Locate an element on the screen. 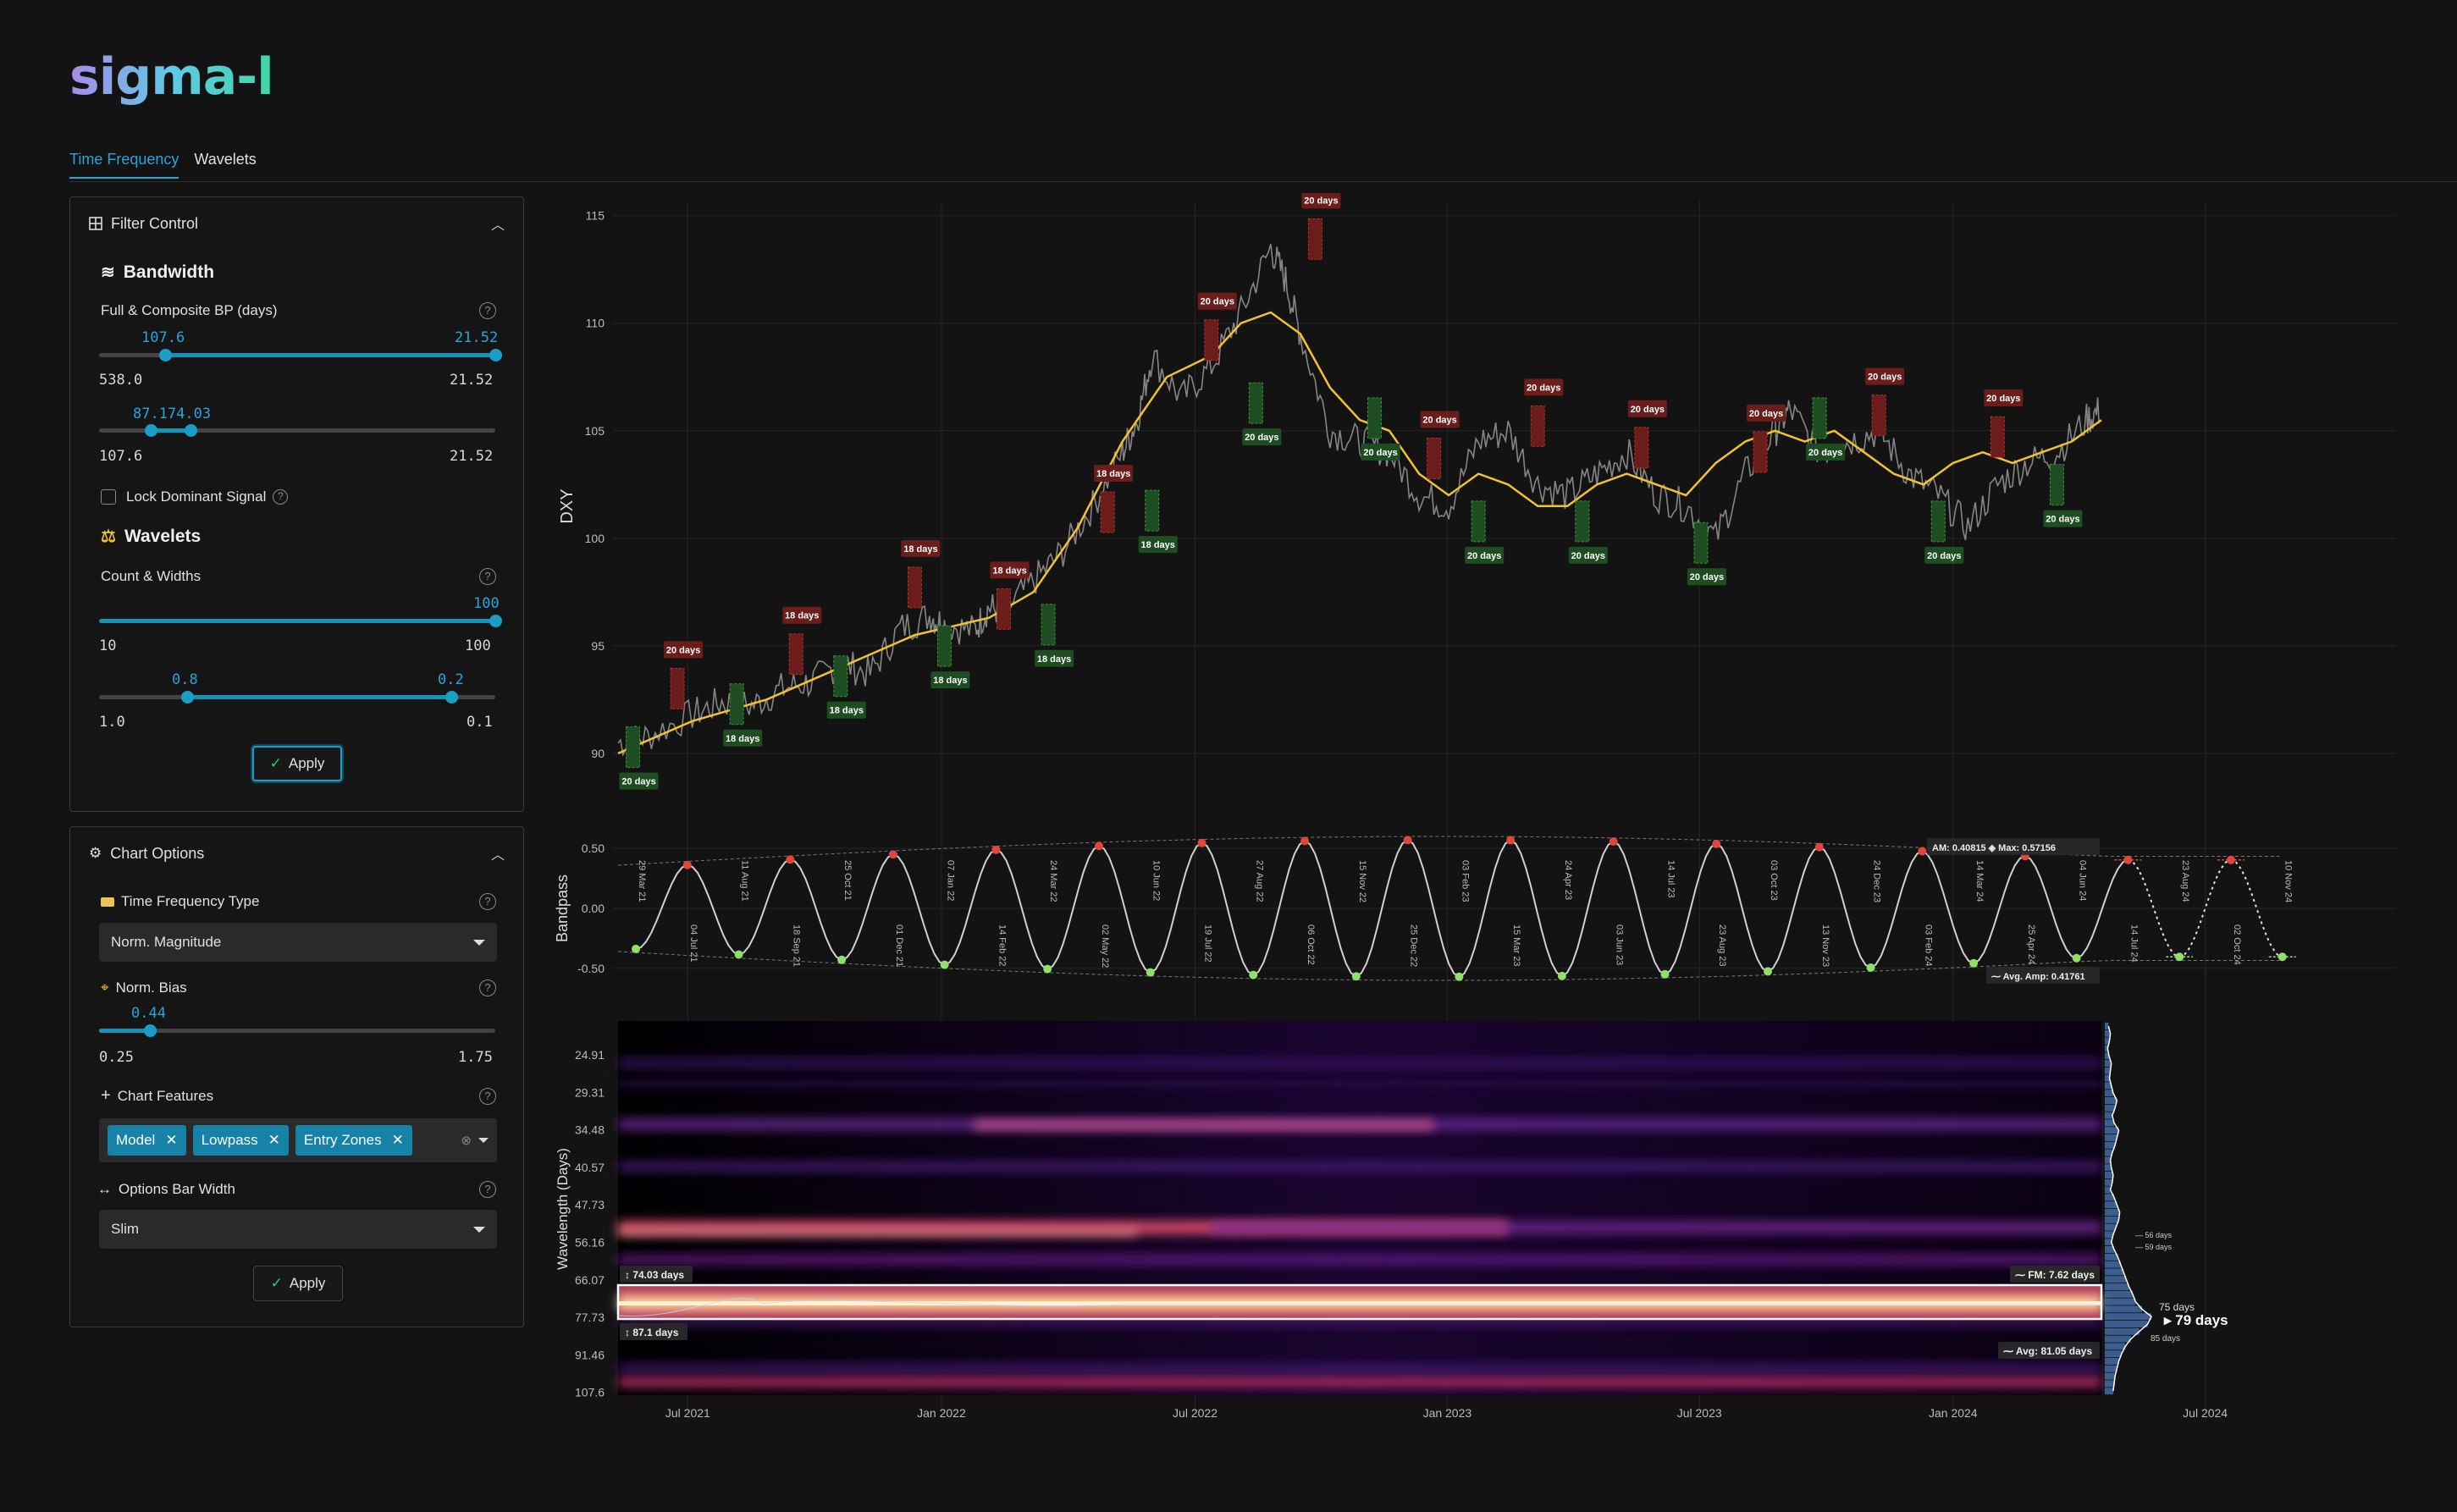  cycle-date-label: 29 Mar 21 is located at coordinates (642, 881).